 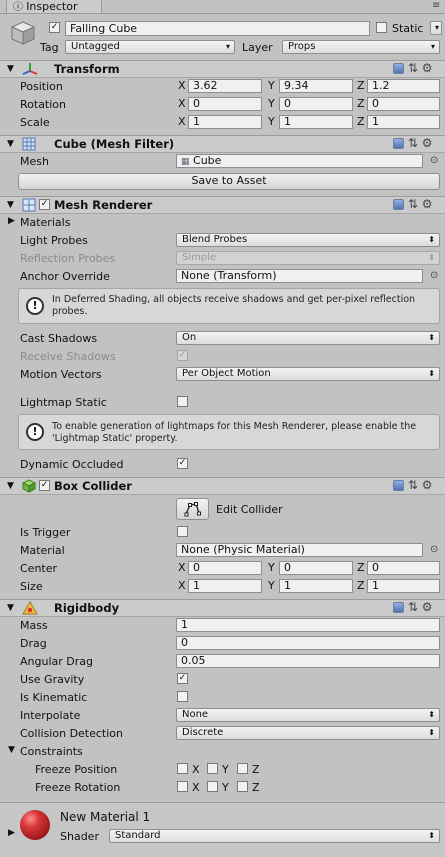 I want to click on center-y-field: 0, so click(x=316, y=568).